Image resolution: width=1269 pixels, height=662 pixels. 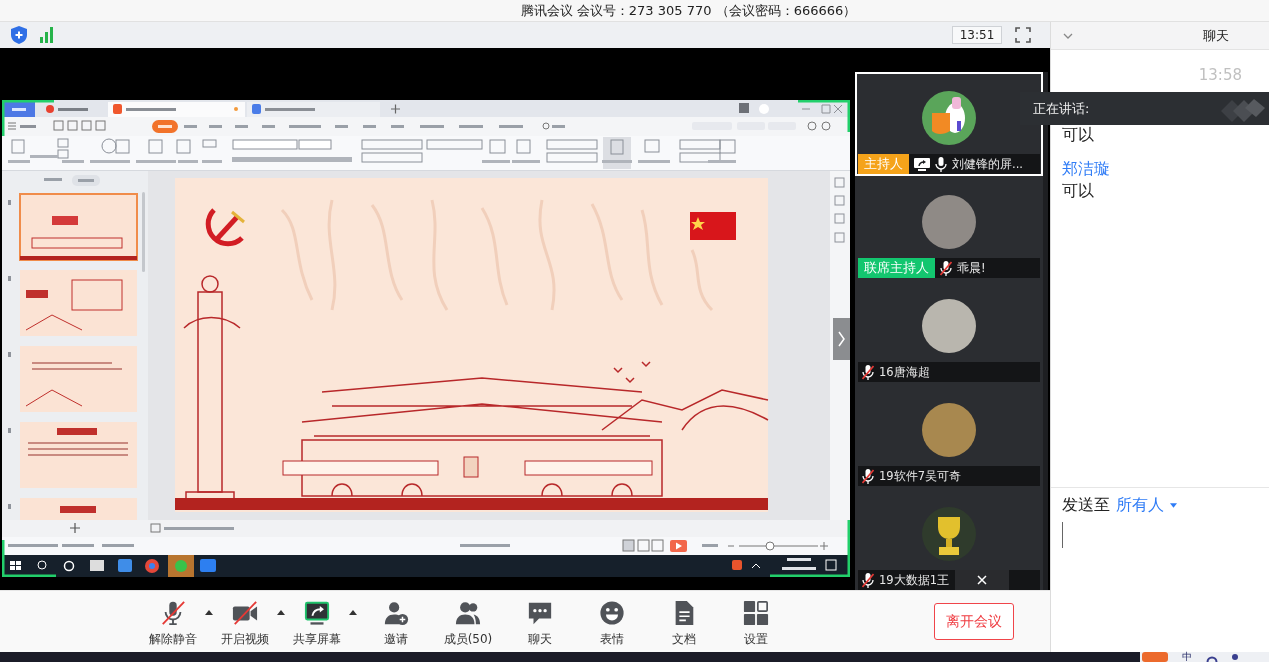 What do you see at coordinates (396, 624) in the screenshot?
I see `invite-button: 邀请` at bounding box center [396, 624].